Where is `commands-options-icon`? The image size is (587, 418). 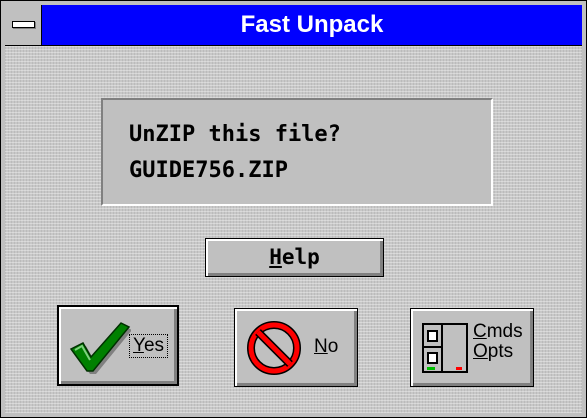
commands-options-icon is located at coordinates (445, 348).